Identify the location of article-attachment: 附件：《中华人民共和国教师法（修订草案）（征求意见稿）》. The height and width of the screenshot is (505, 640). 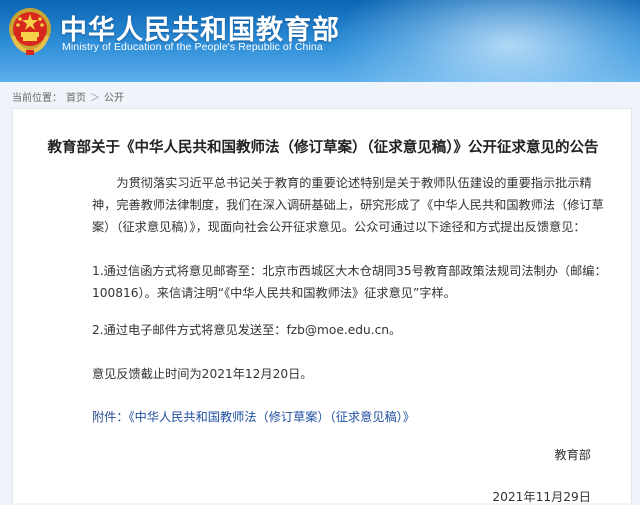
(350, 417).